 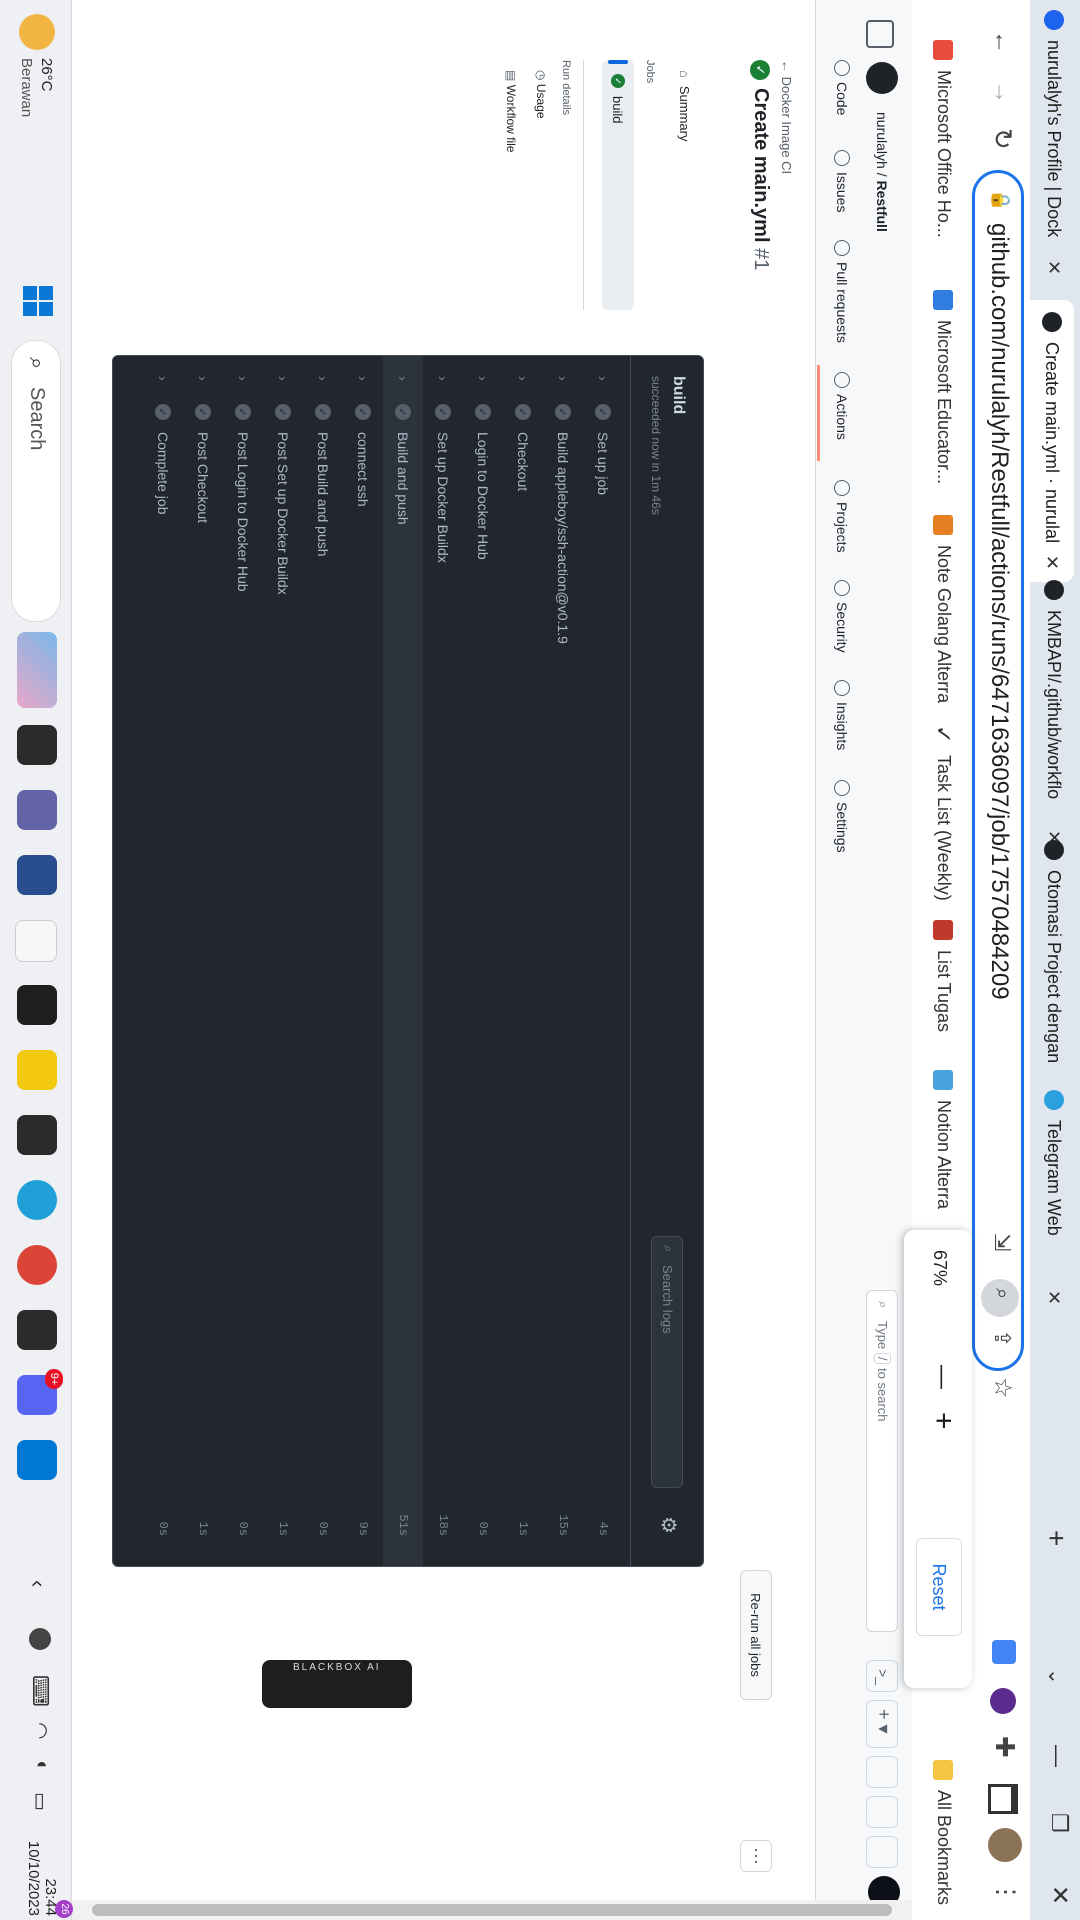 I want to click on owner-link: nurulalyh, so click(x=882, y=140).